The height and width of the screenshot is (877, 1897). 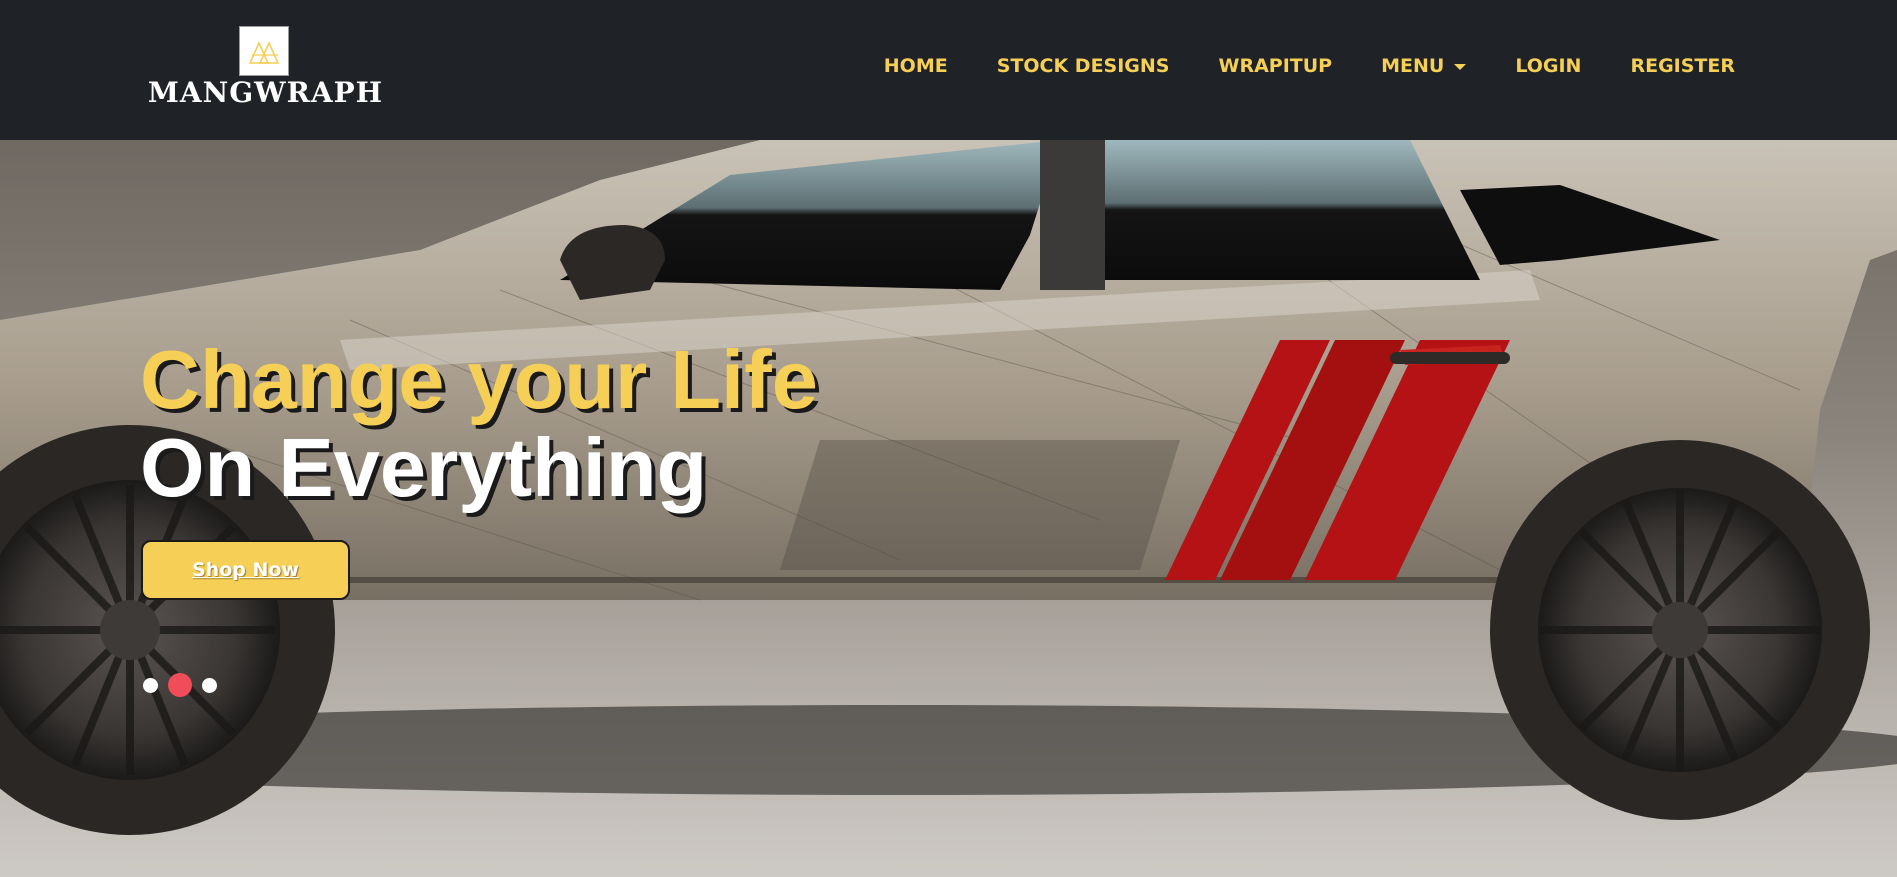 I want to click on brand-name: MANGWRAPH, so click(x=265, y=92).